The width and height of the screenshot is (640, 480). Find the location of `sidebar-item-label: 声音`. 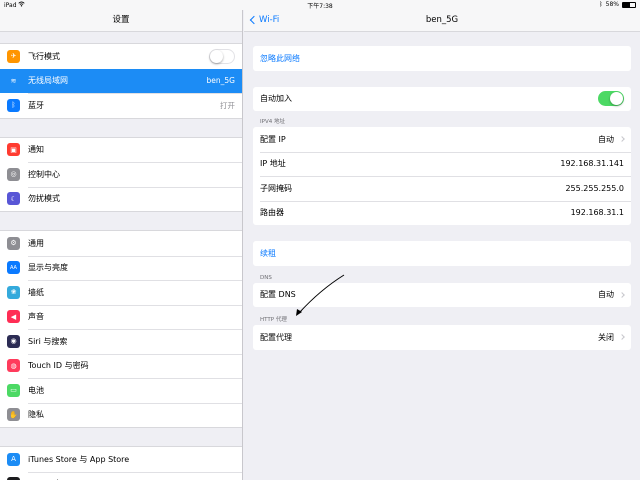

sidebar-item-label: 声音 is located at coordinates (36, 317).